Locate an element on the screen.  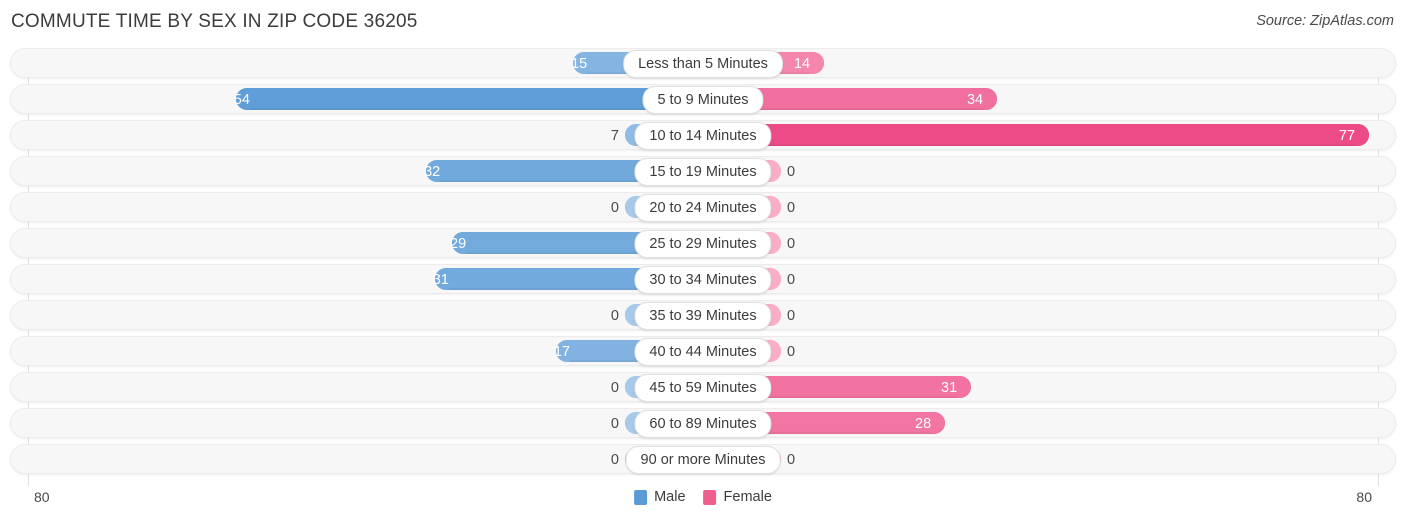
bar-row: 0 28 60 to 89 Minutes is located at coordinates (703, 423).